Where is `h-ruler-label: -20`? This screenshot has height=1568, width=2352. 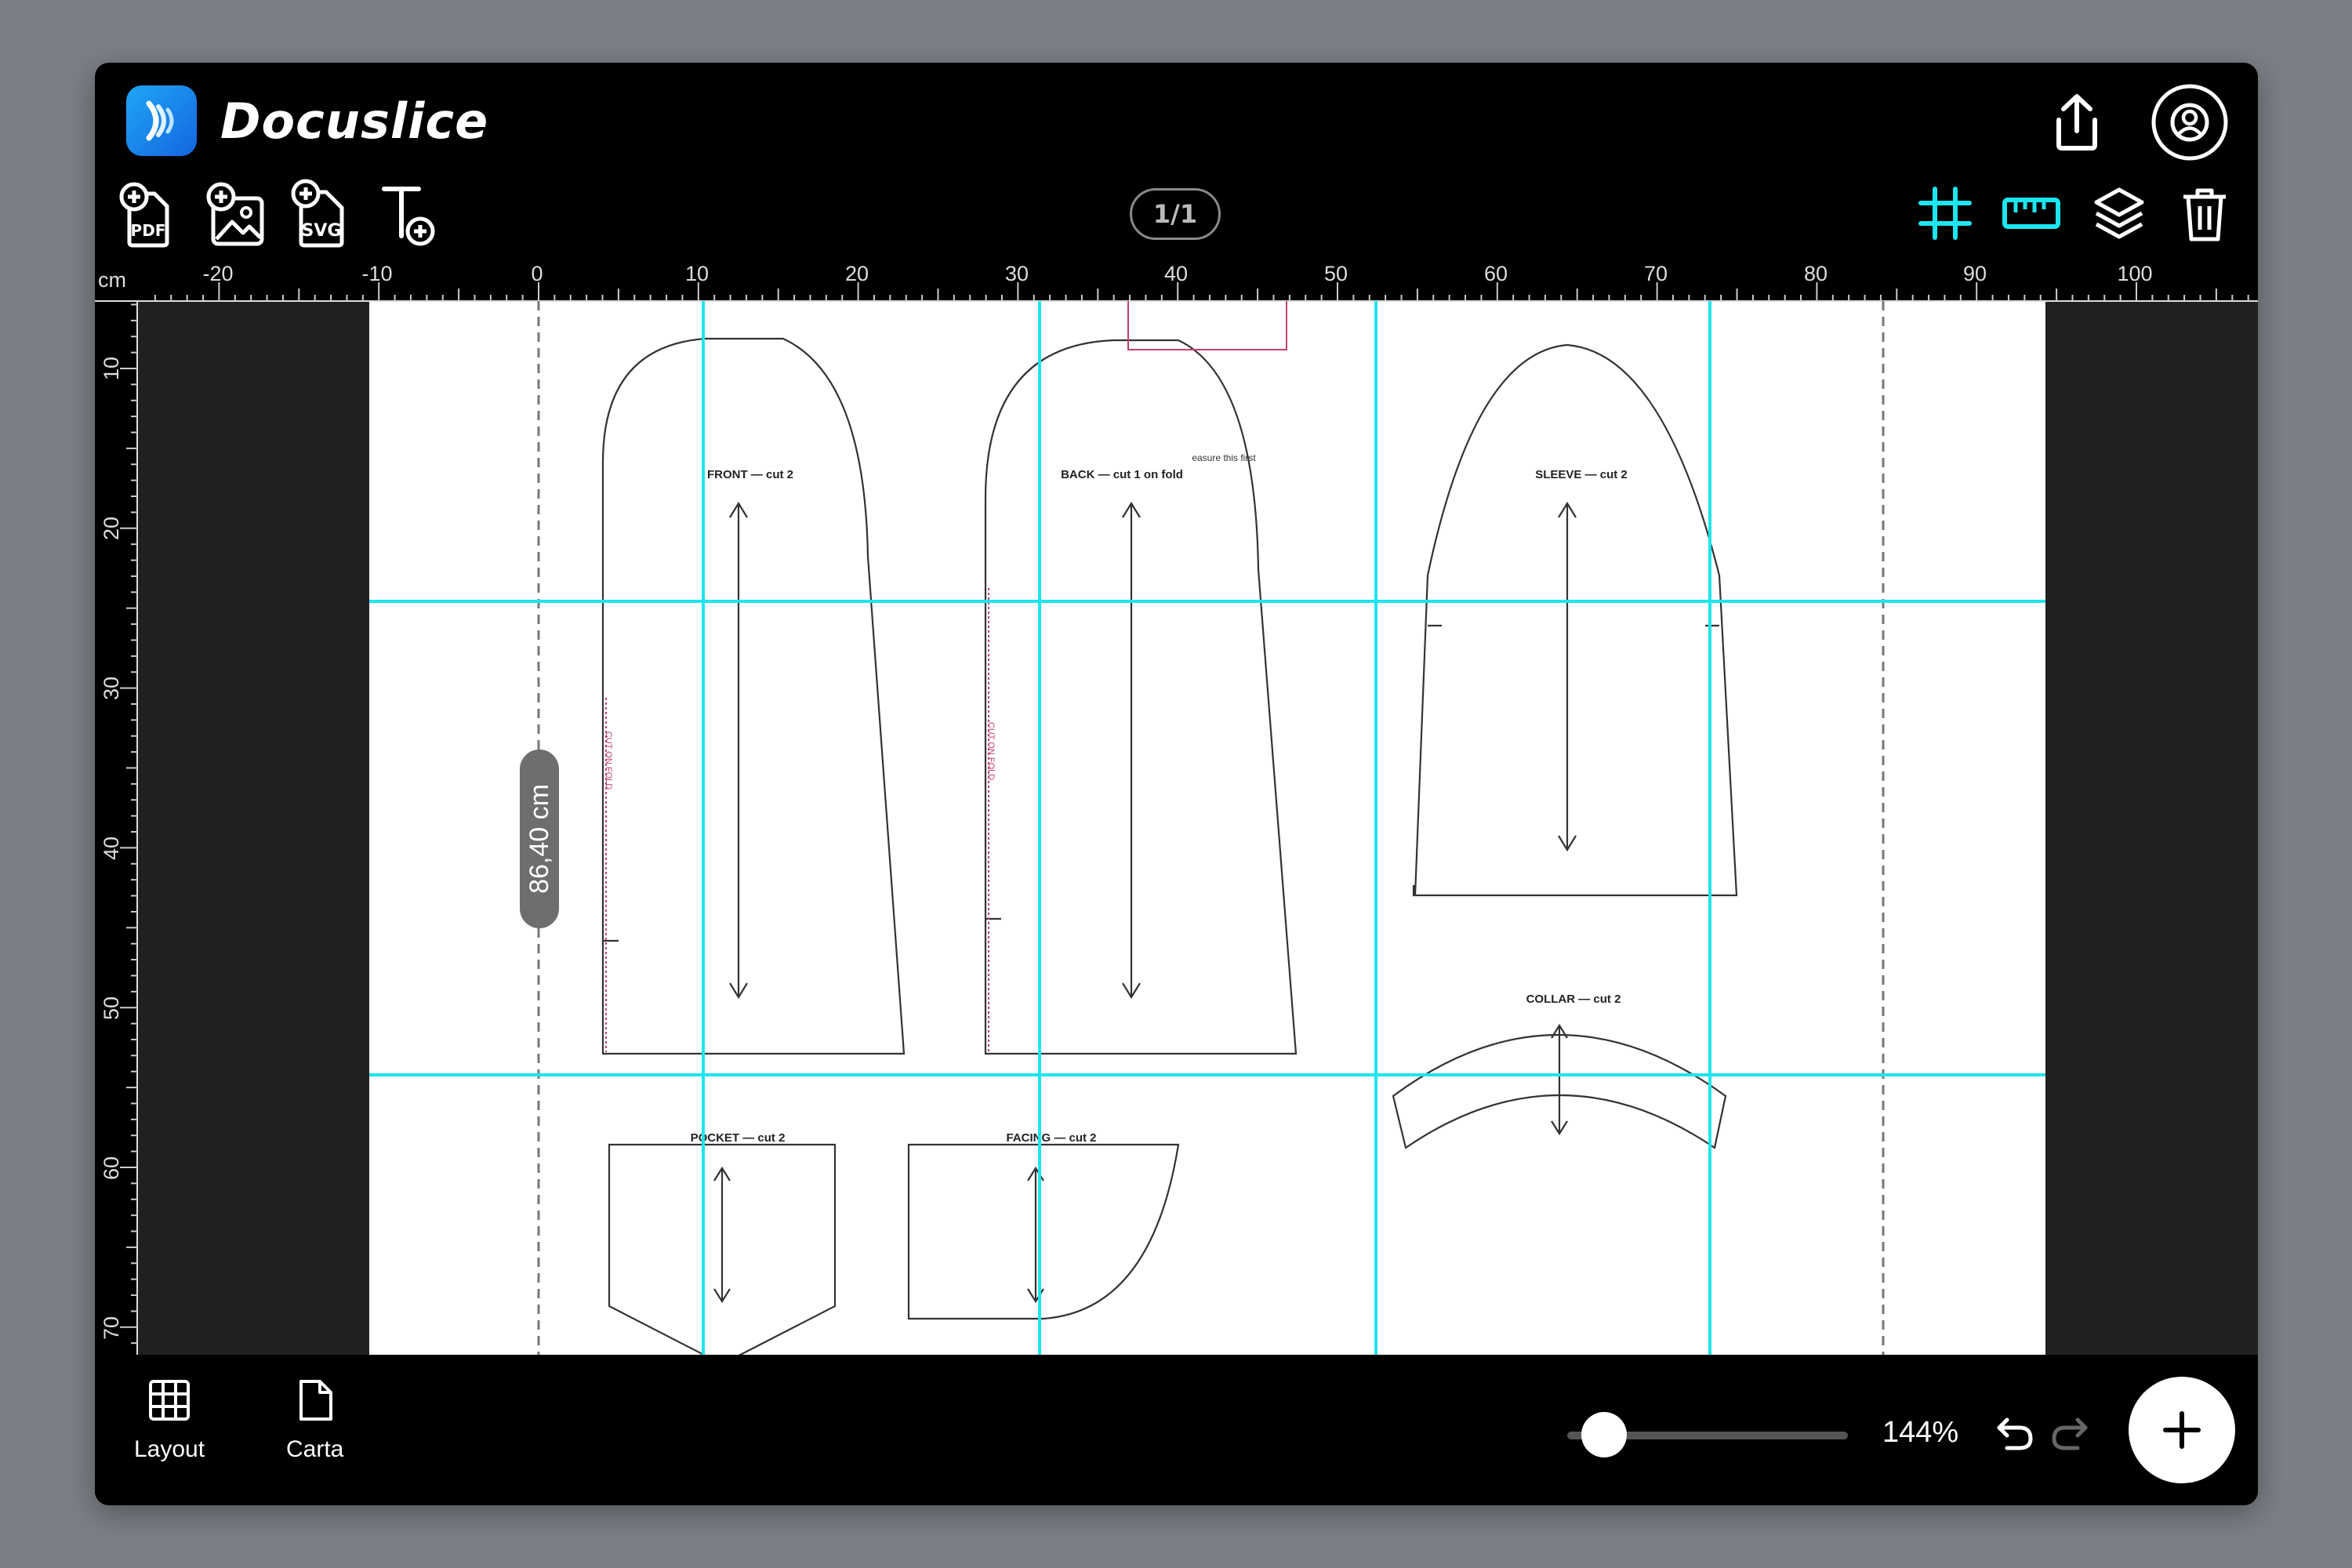
h-ruler-label: -20 is located at coordinates (218, 273).